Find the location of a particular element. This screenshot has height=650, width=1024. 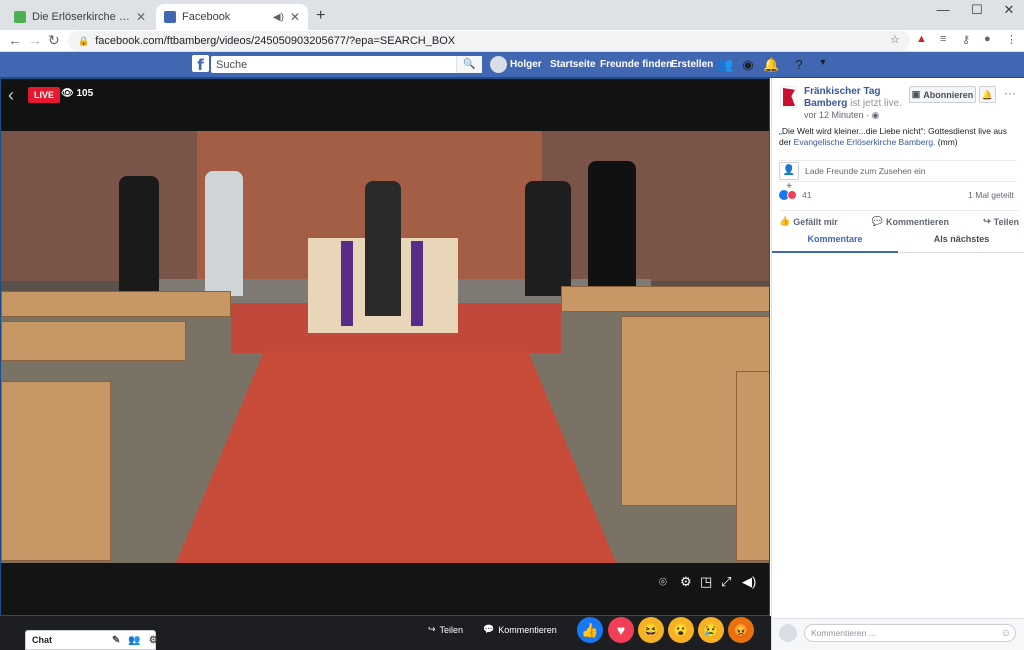

tab-als-naechstes: Als nächstes is located at coordinates (961, 241).